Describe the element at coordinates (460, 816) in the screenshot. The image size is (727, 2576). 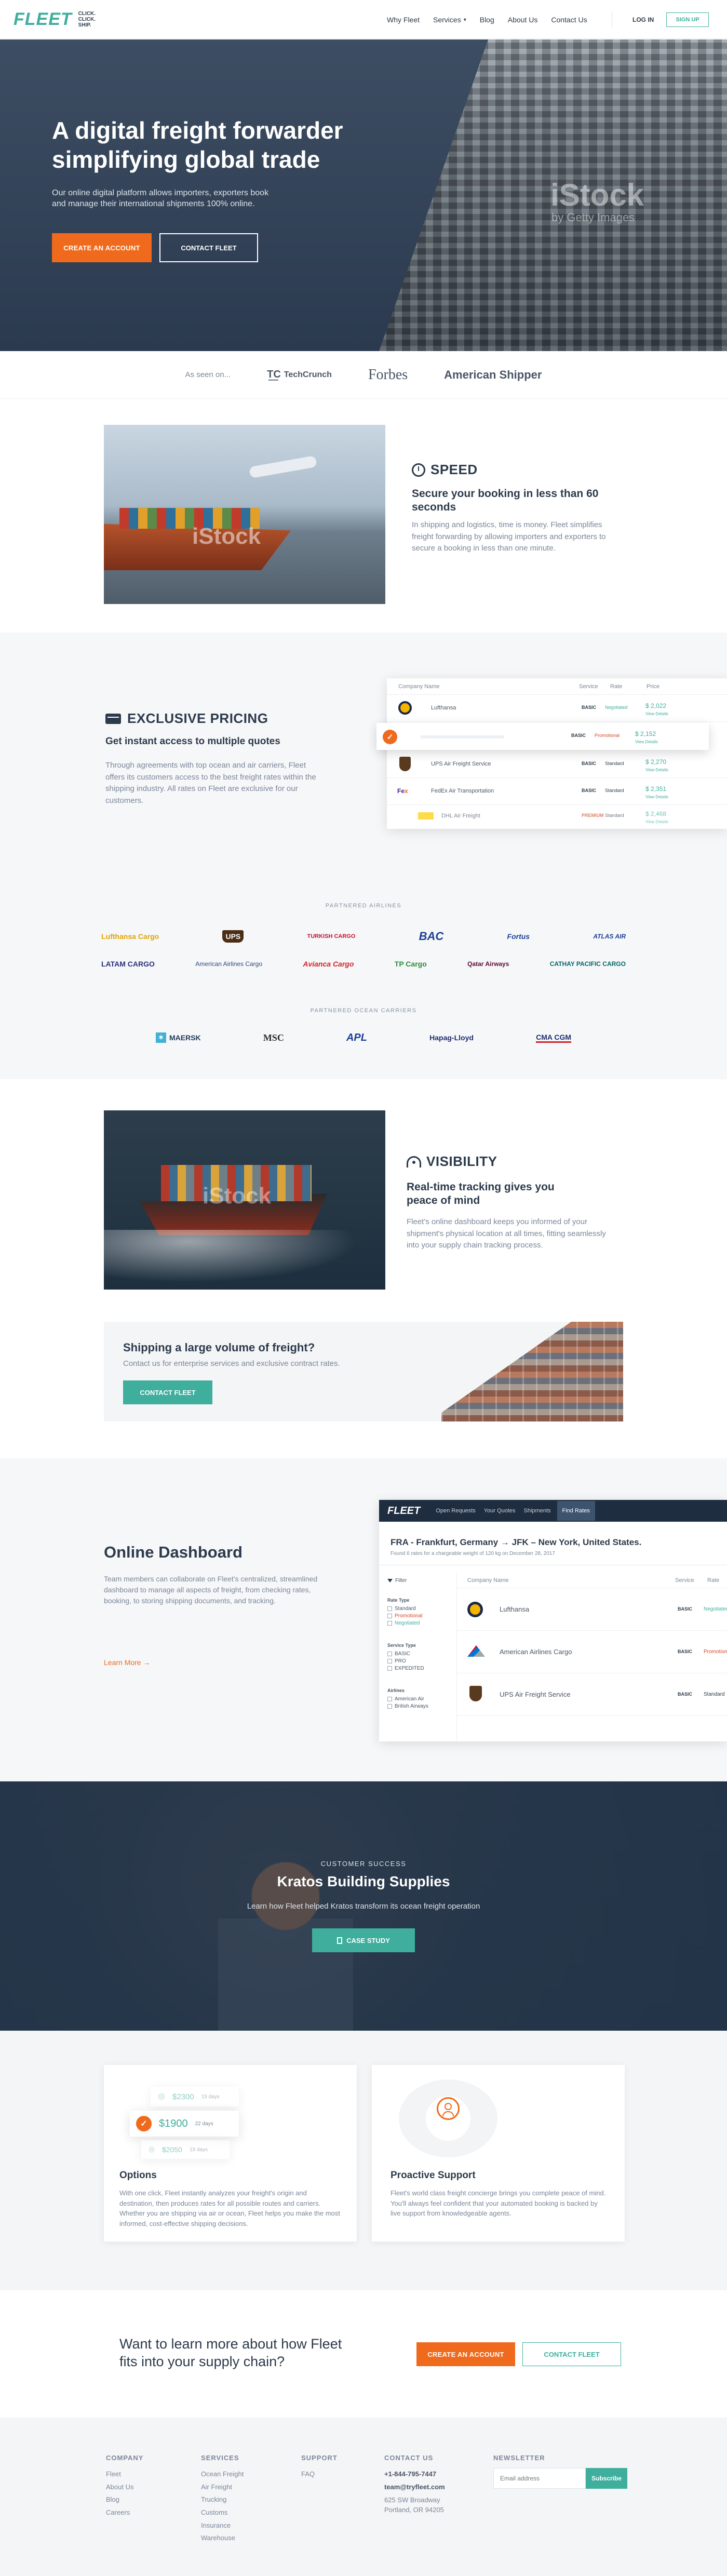
I see `row-company: DHL Air Freight` at that location.